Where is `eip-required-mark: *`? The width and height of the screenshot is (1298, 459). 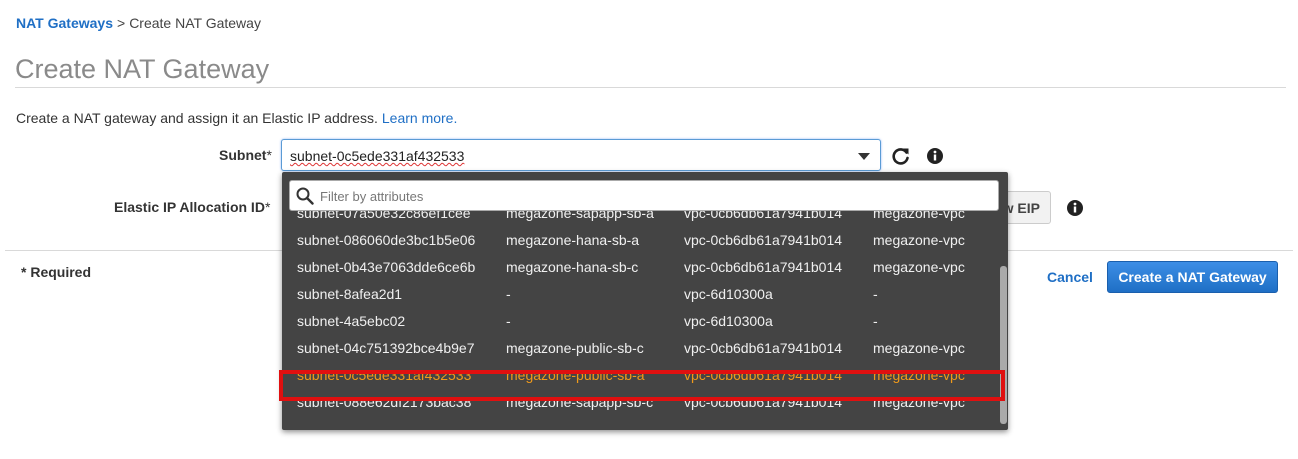 eip-required-mark: * is located at coordinates (267, 207).